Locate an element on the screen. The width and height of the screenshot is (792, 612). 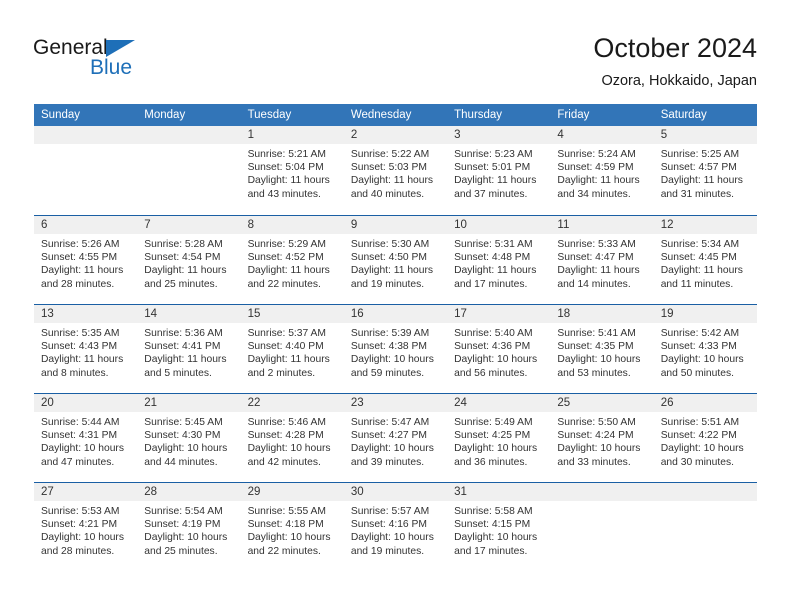
daylight-text: Daylight: 10 hours and 53 minutes. is located at coordinates (599, 366).